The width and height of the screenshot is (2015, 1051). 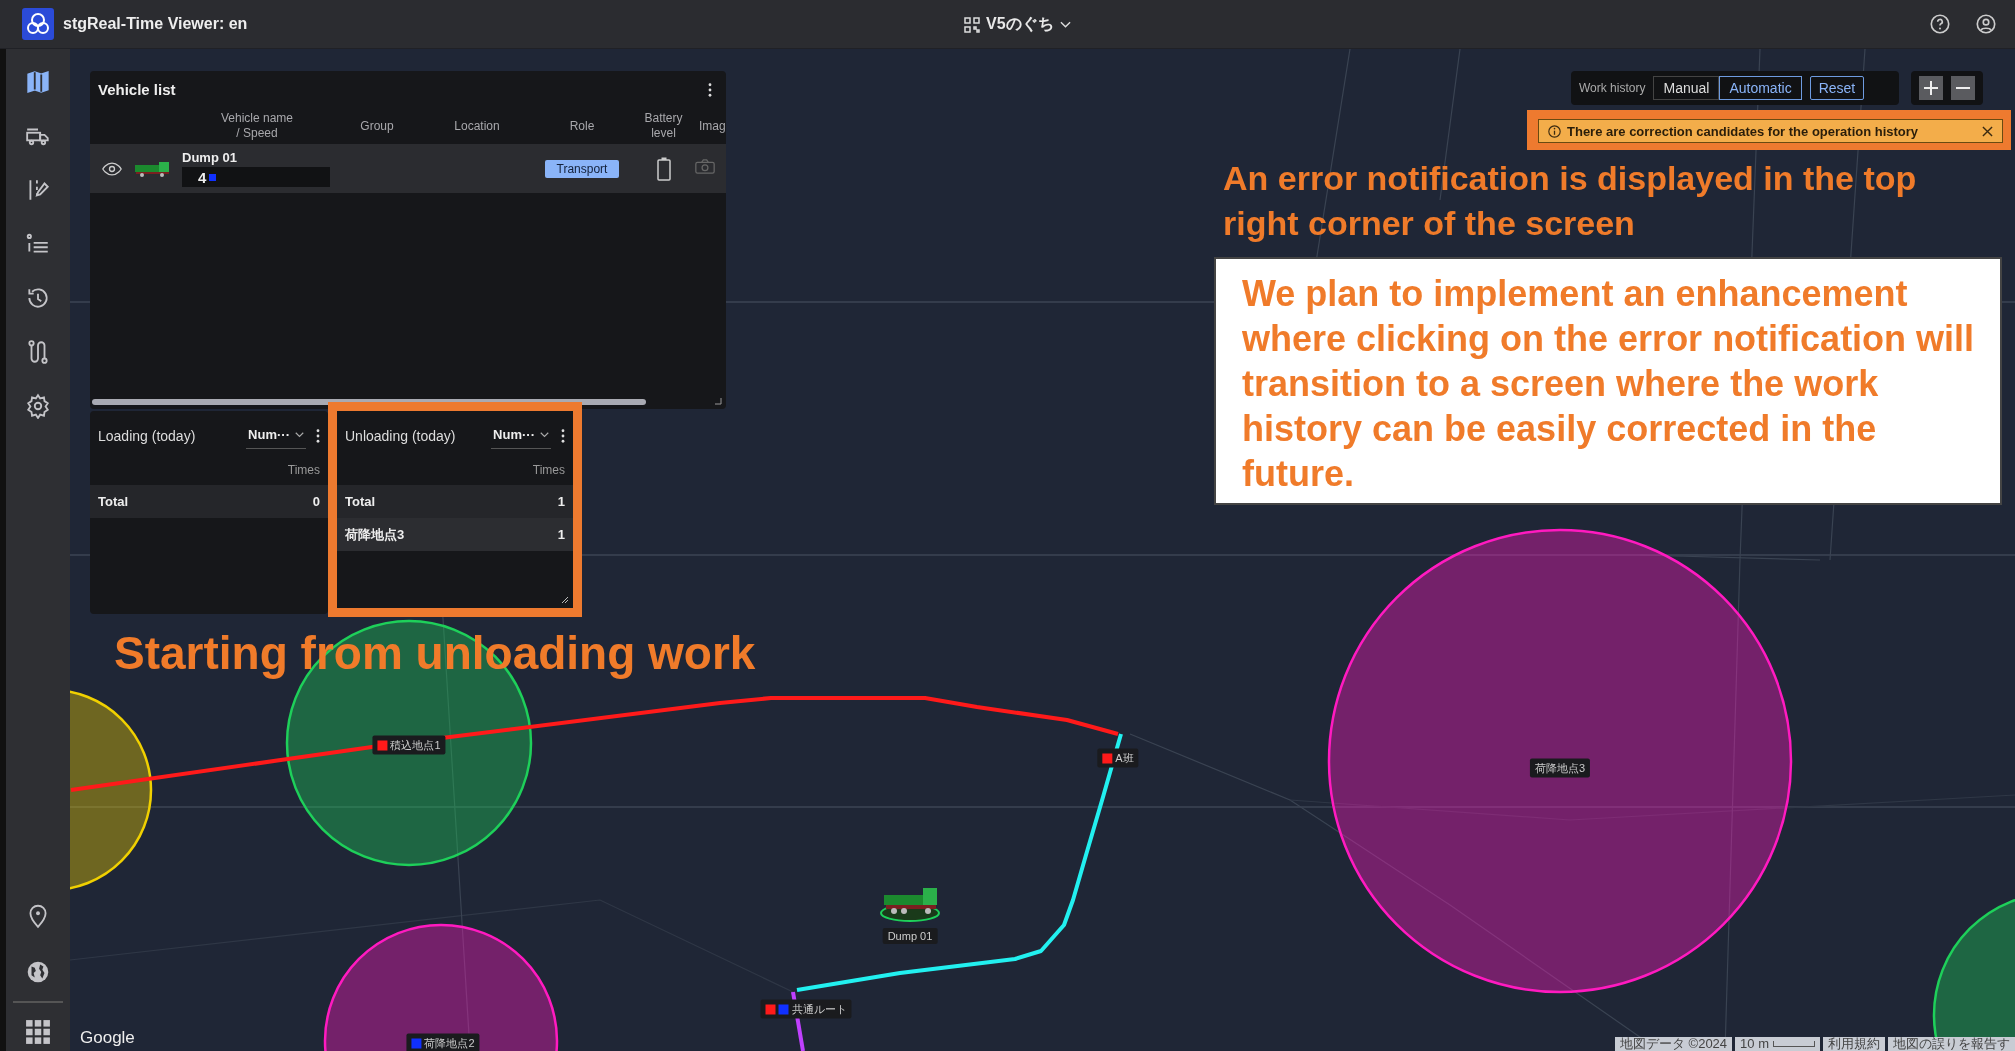 What do you see at coordinates (1612, 88) in the screenshot?
I see `toolbar-label: Work history` at bounding box center [1612, 88].